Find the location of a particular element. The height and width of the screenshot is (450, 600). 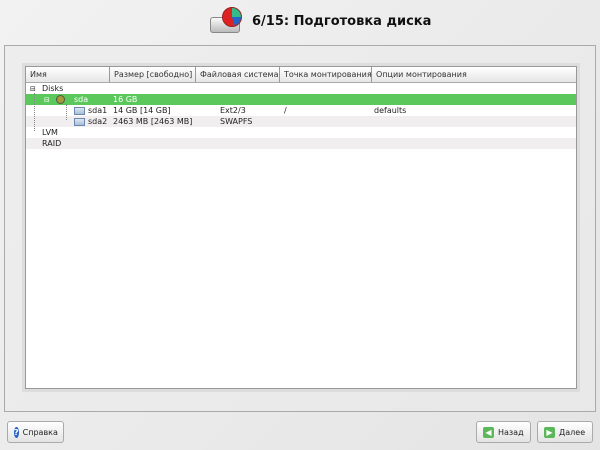

back-button: ◀ Назад is located at coordinates (503, 432).